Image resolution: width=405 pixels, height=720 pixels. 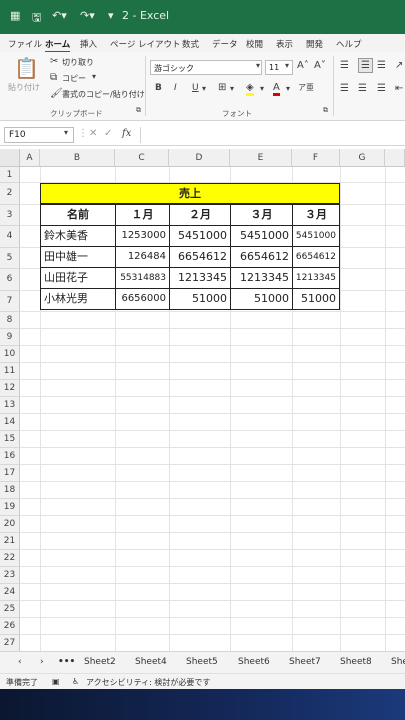 I want to click on table-cell-value: 55314883, so click(x=142, y=278).